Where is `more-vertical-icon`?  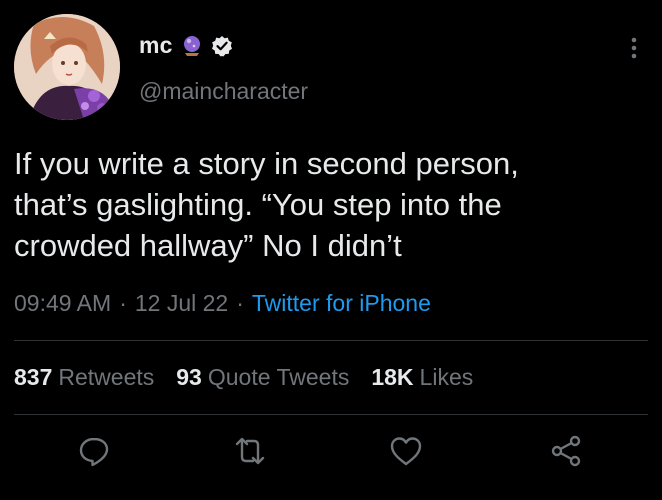 more-vertical-icon is located at coordinates (634, 48).